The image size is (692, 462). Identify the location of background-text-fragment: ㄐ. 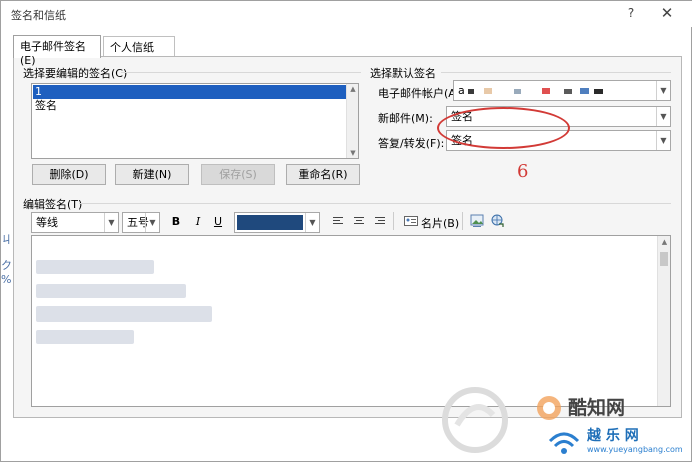
(6, 239).